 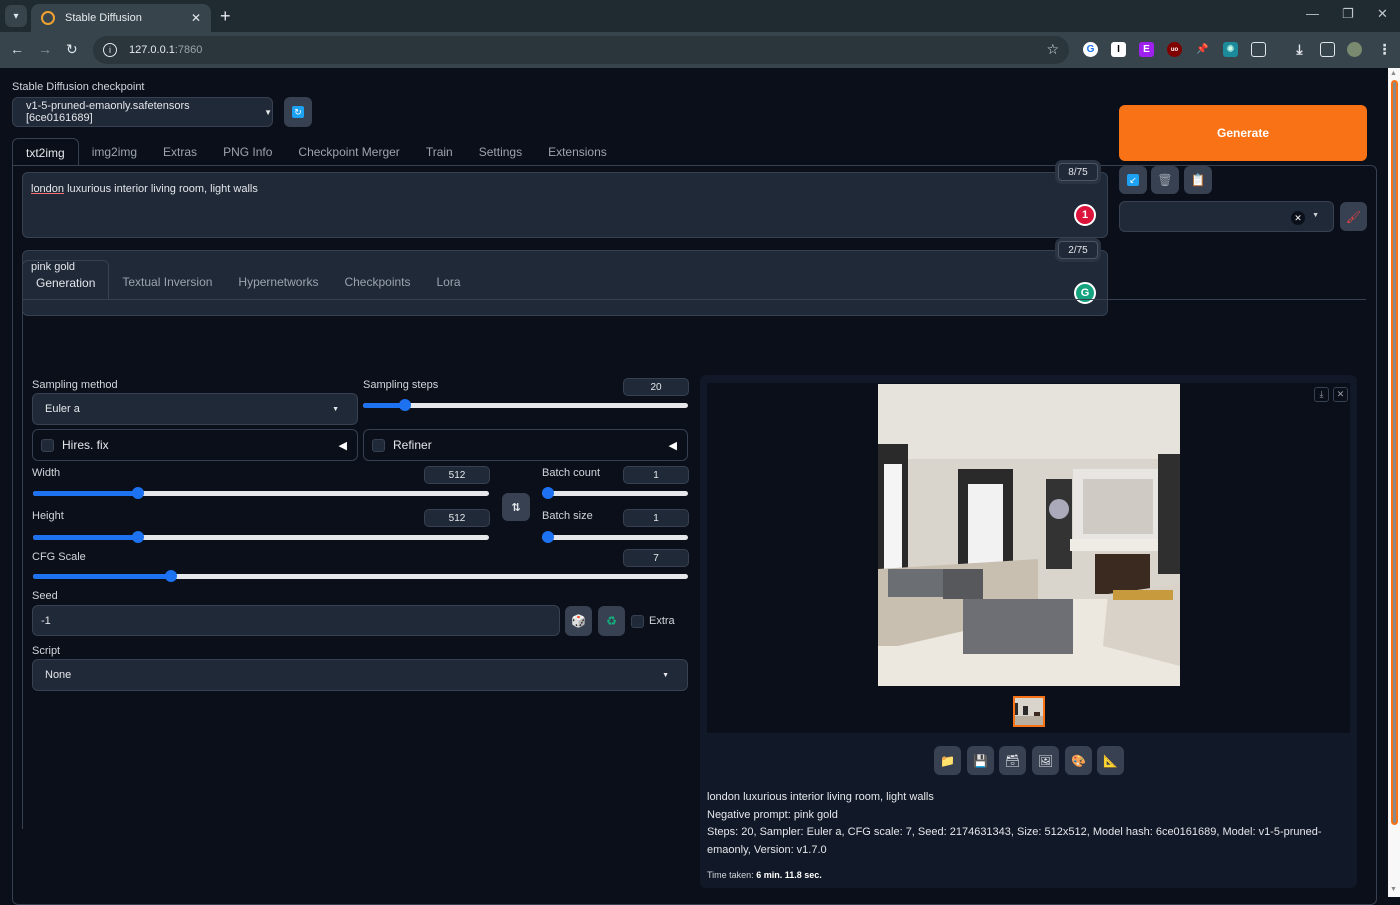 I want to click on new-tab-button: +, so click(x=225, y=16).